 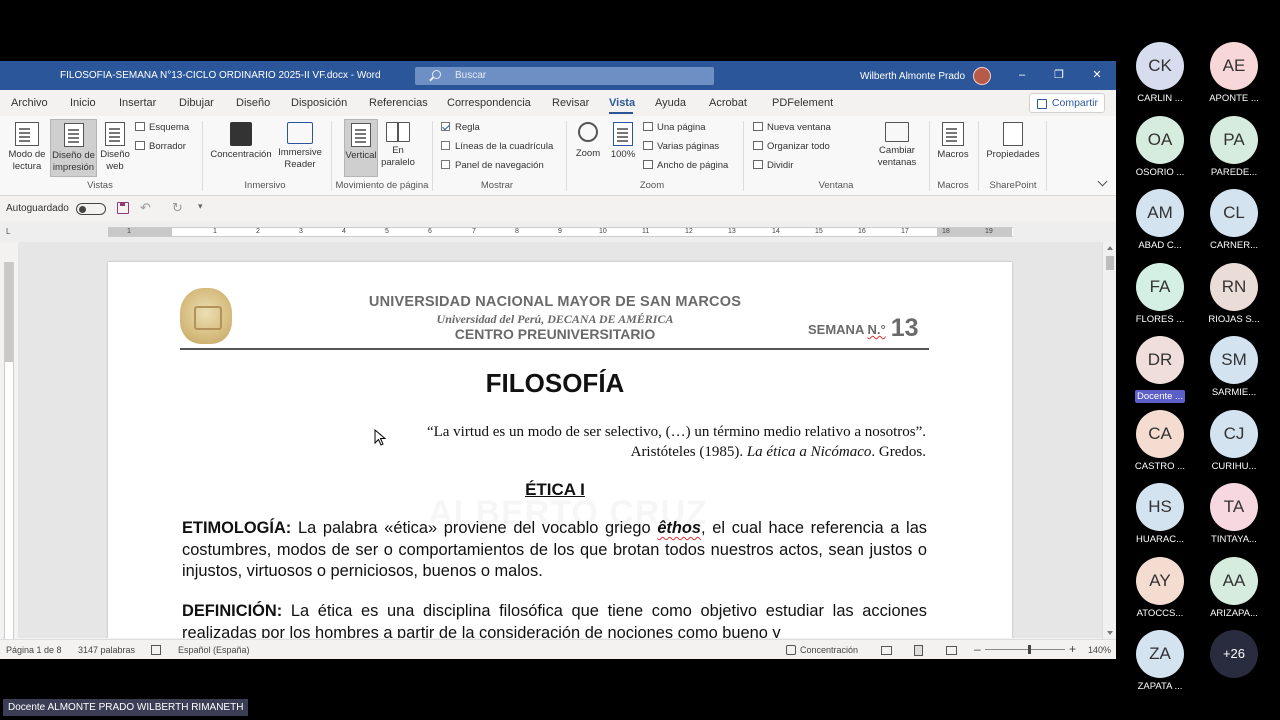 What do you see at coordinates (1109, 440) in the screenshot?
I see `vertical-scrollbar` at bounding box center [1109, 440].